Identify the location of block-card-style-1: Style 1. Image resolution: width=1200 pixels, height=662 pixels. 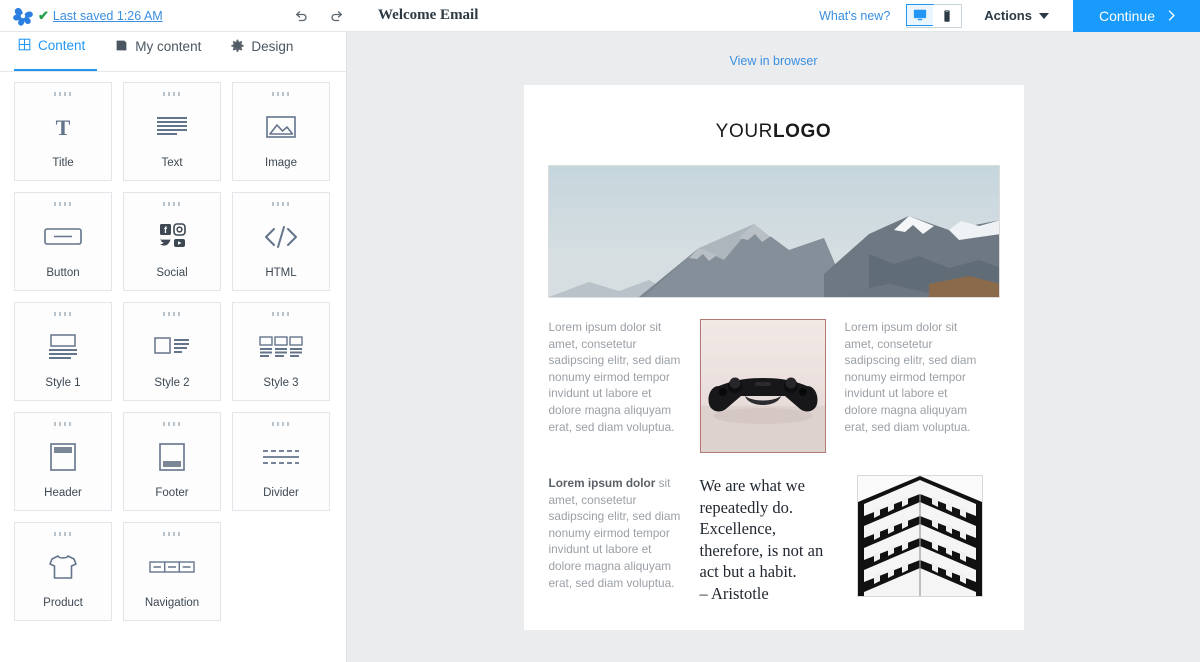
(63, 351).